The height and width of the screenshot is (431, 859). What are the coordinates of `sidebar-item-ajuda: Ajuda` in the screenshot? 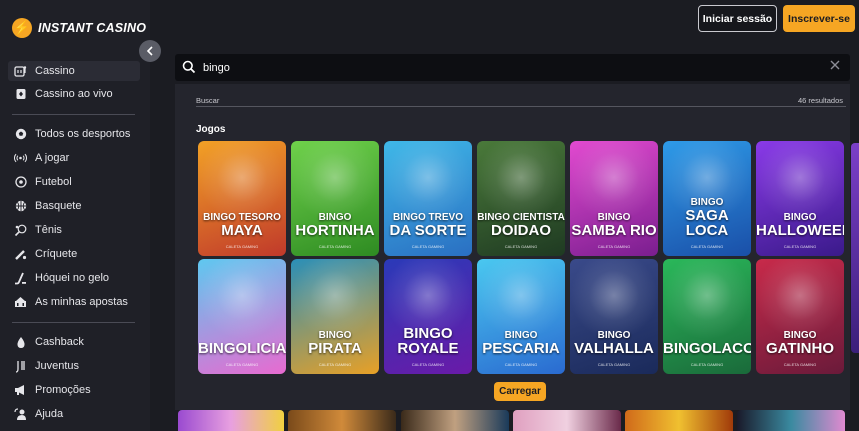 It's located at (74, 414).